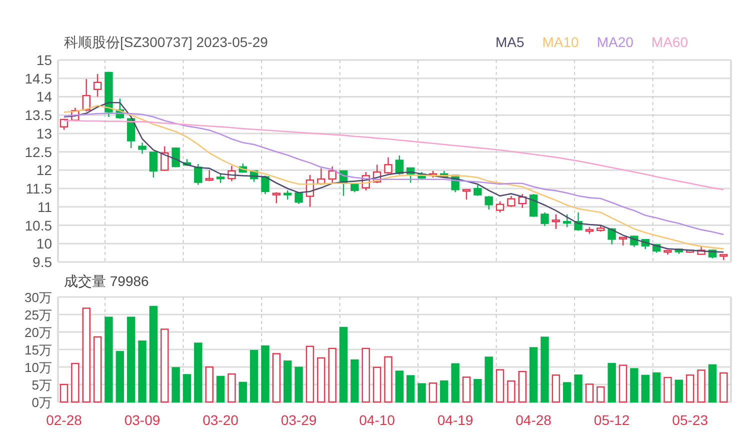  I want to click on date-label: 04-10, so click(377, 420).